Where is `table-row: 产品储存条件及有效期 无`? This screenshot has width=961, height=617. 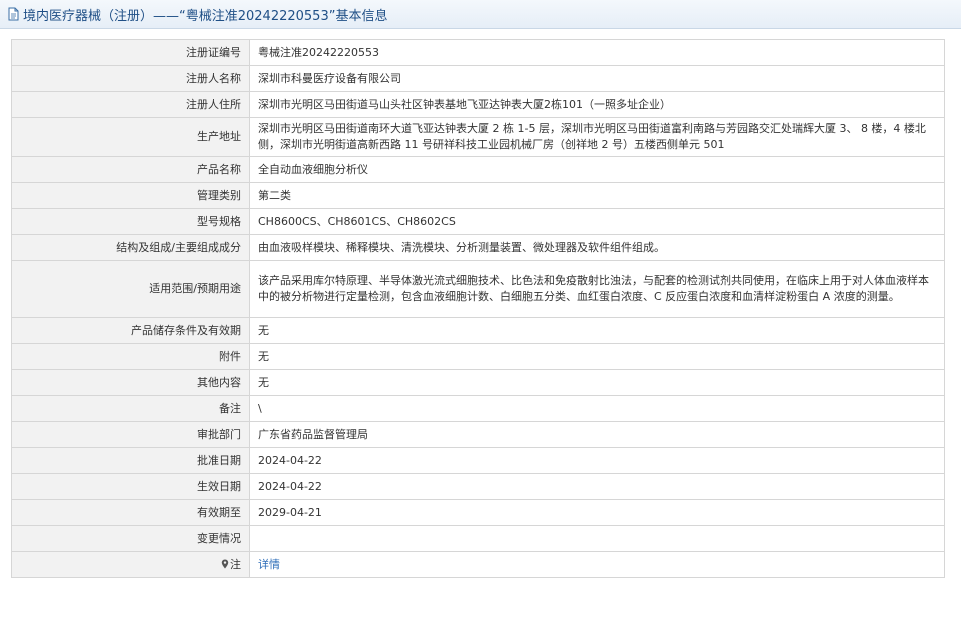
table-row: 产品储存条件及有效期 无 is located at coordinates (478, 330).